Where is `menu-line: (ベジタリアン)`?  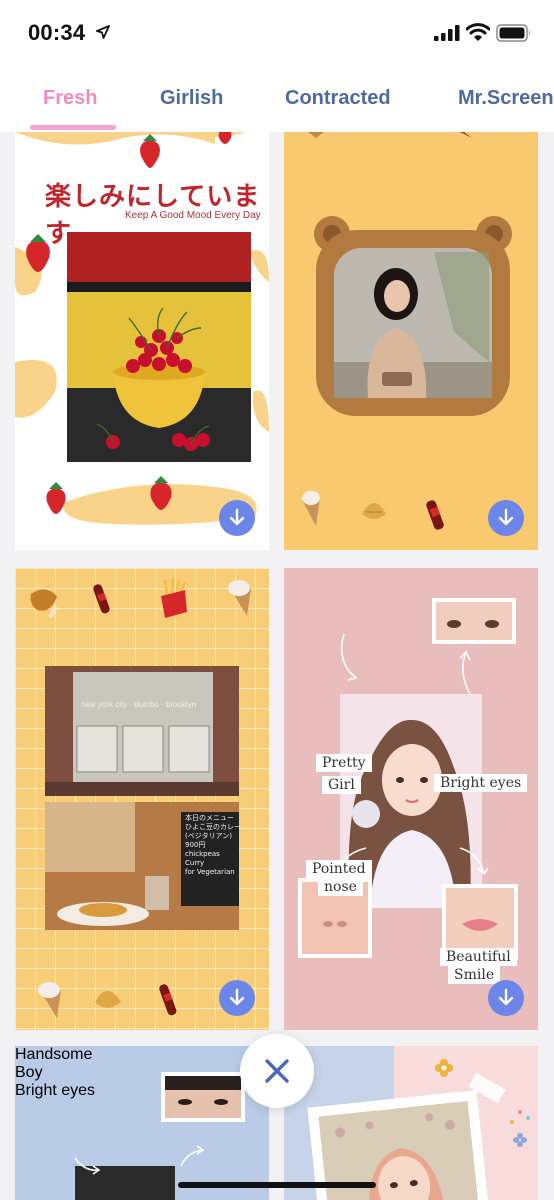 menu-line: (ベジタリアン) is located at coordinates (209, 836).